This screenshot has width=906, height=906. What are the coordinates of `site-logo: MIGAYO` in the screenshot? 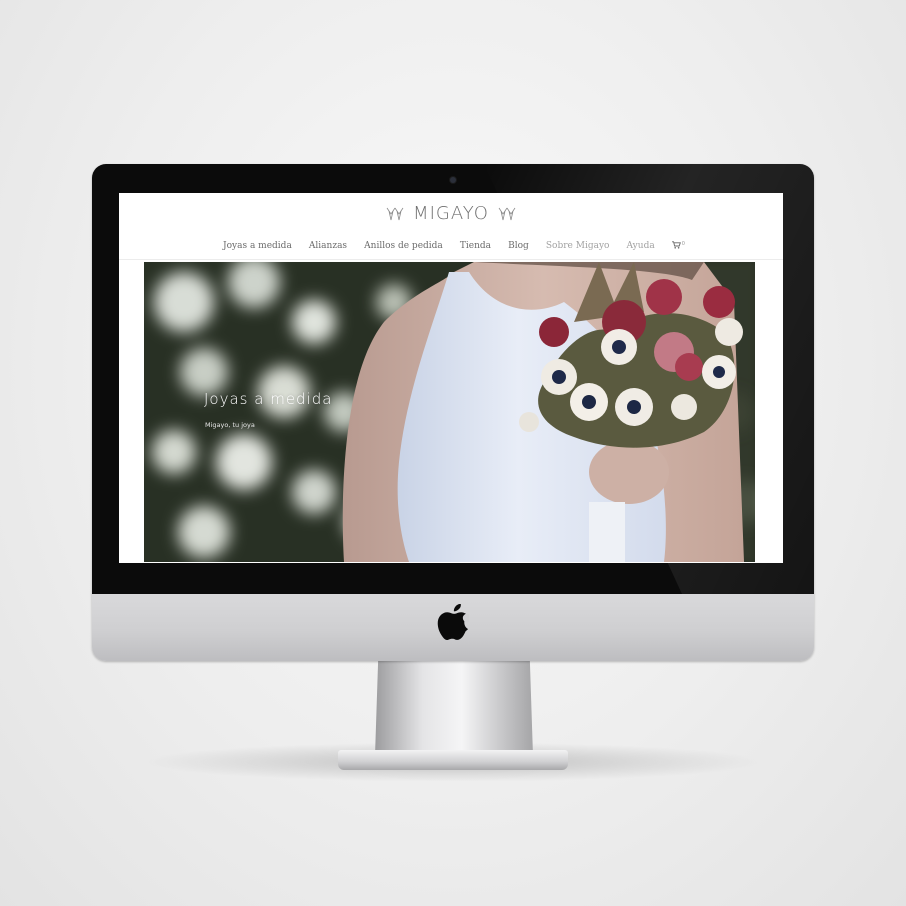 It's located at (451, 214).